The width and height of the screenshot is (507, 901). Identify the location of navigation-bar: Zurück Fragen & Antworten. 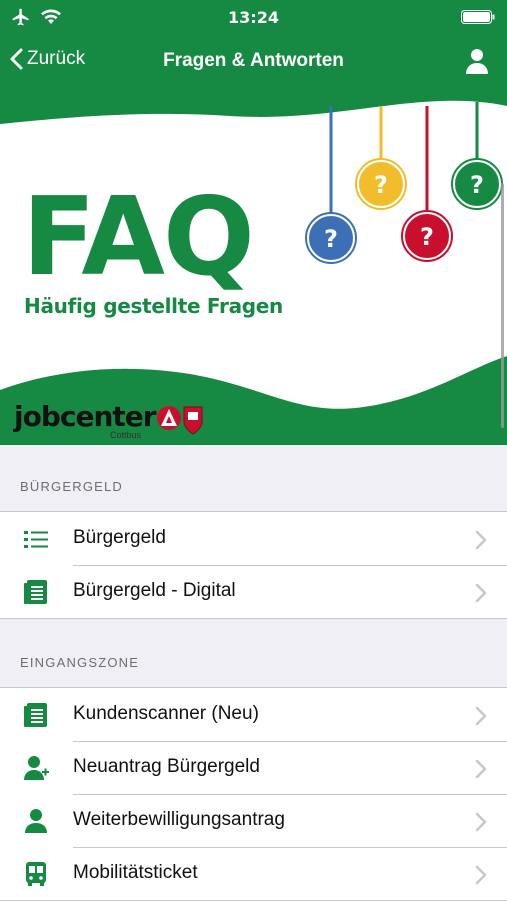
(253, 61).